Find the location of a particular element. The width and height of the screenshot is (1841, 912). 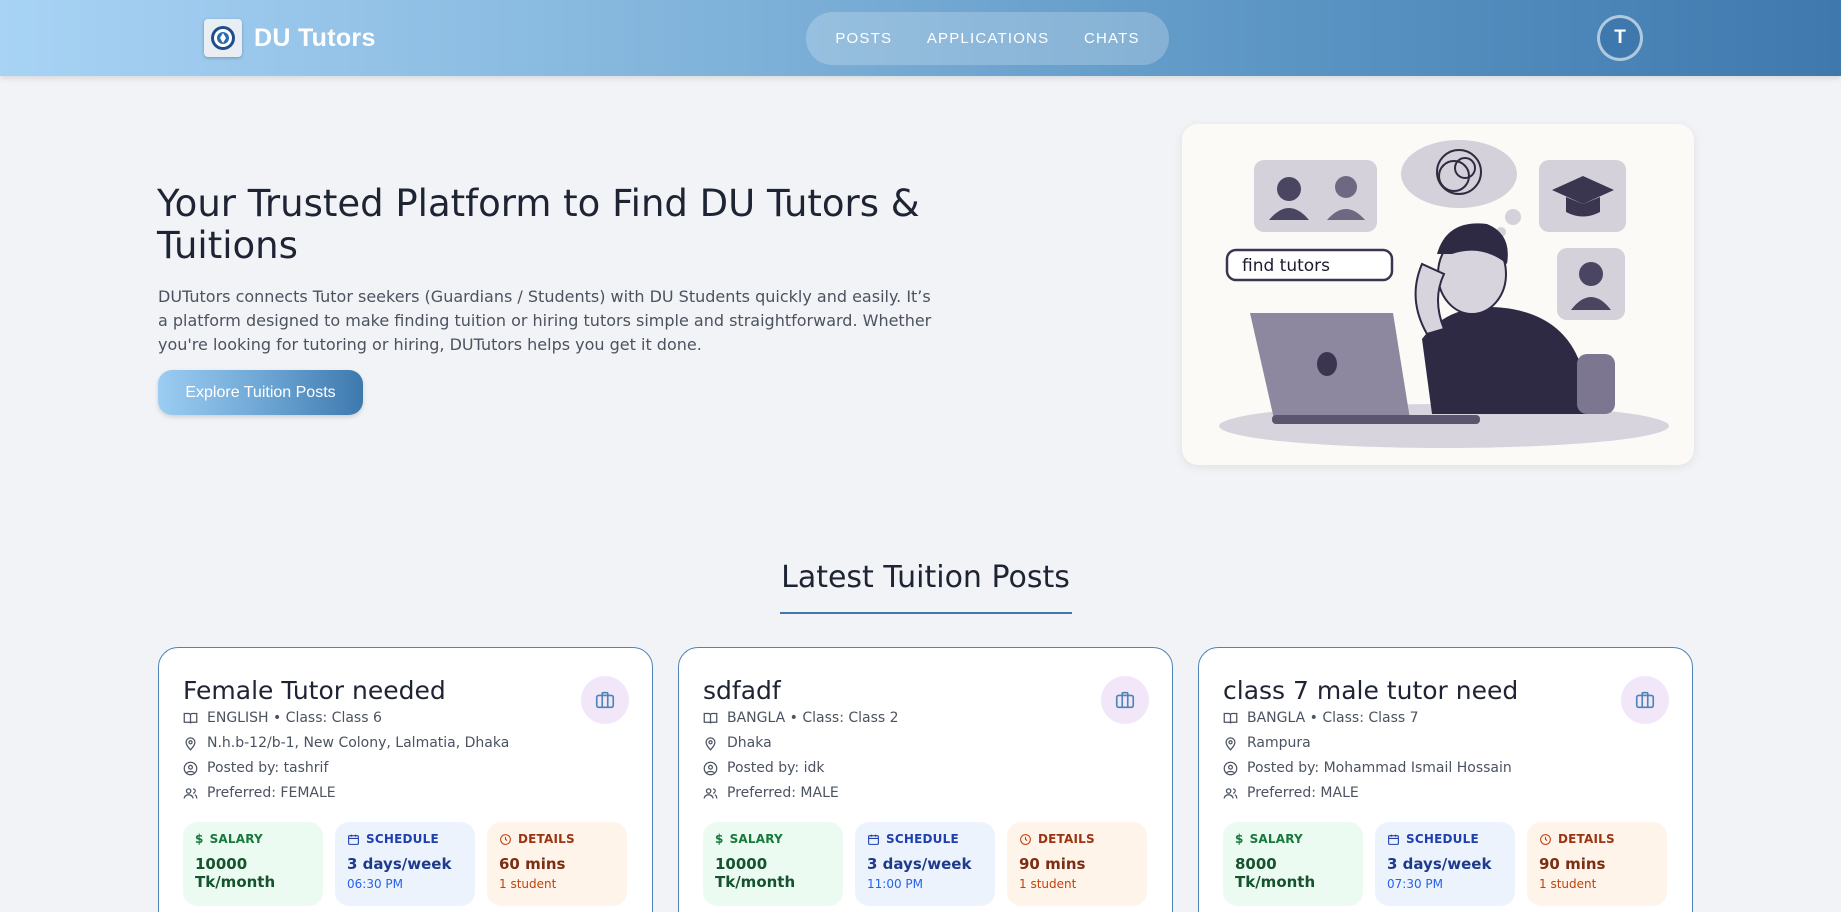

brand: DU Tutors is located at coordinates (290, 38).